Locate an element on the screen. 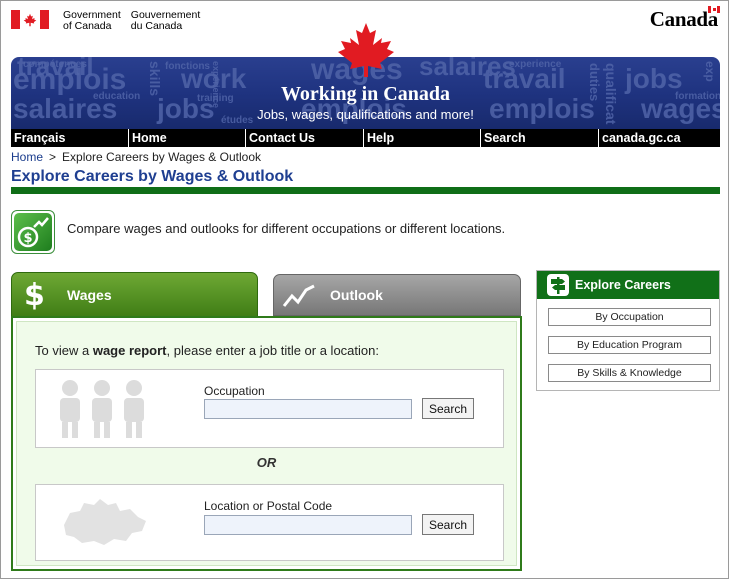 This screenshot has width=729, height=579. breadcrumb-home: Home is located at coordinates (27, 157).